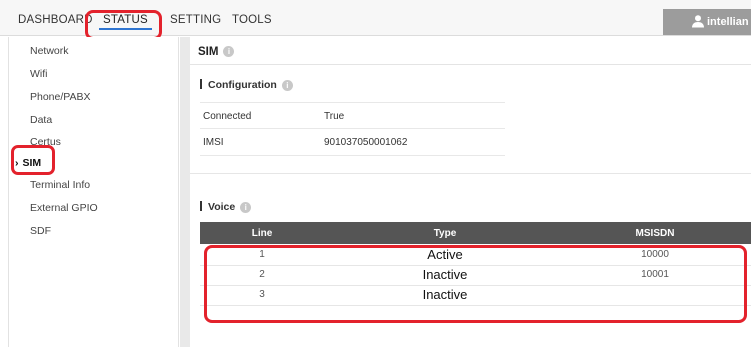 The height and width of the screenshot is (347, 751). I want to click on tab-setting: SETTING, so click(195, 18).